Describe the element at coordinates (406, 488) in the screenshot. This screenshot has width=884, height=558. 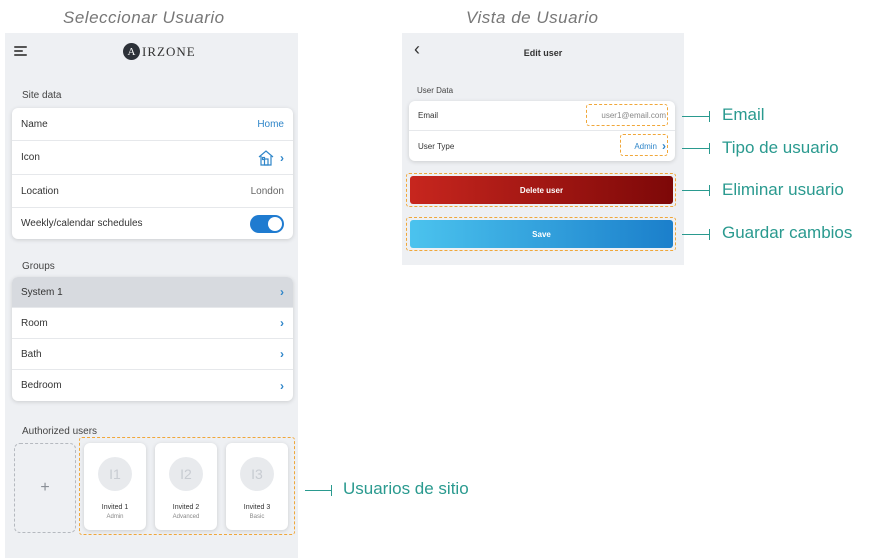
I see `annotation-site-users: Usuarios de sitio` at that location.